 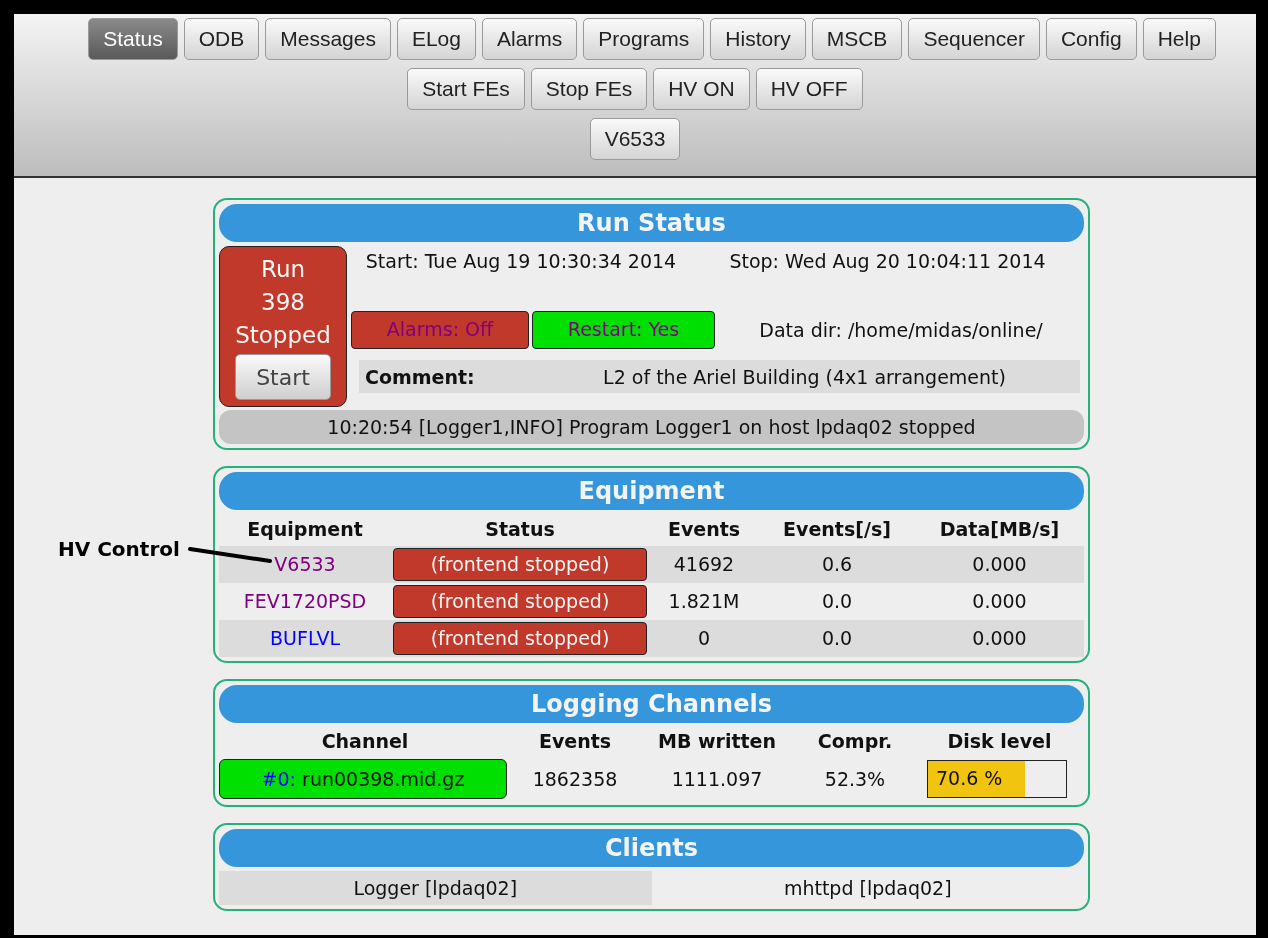 What do you see at coordinates (651, 704) in the screenshot?
I see `panel-title: Logging Channels` at bounding box center [651, 704].